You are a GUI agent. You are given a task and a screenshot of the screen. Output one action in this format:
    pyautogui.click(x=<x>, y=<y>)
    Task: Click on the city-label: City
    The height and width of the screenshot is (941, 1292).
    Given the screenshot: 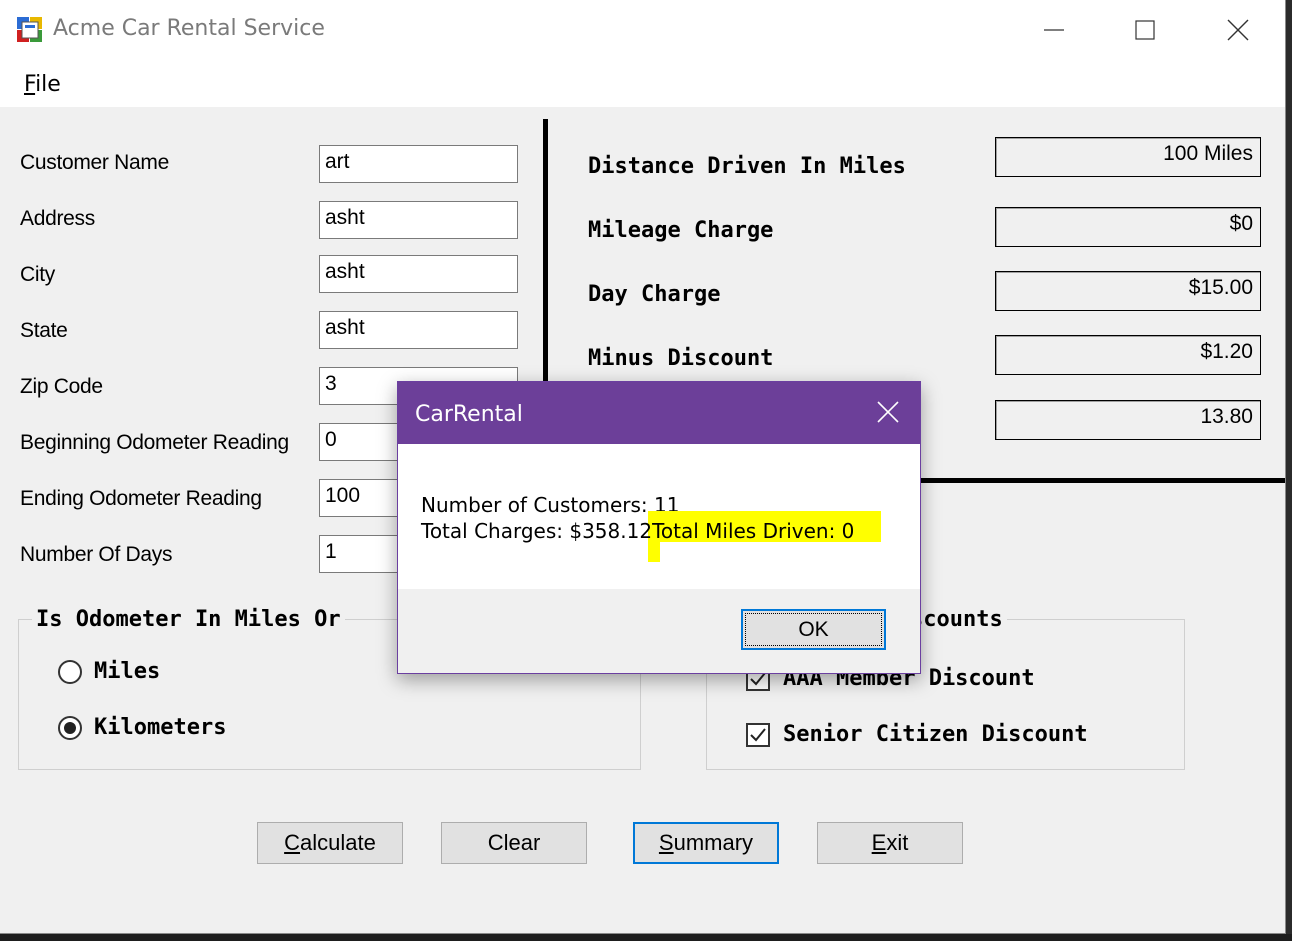 What is the action you would take?
    pyautogui.click(x=37, y=274)
    